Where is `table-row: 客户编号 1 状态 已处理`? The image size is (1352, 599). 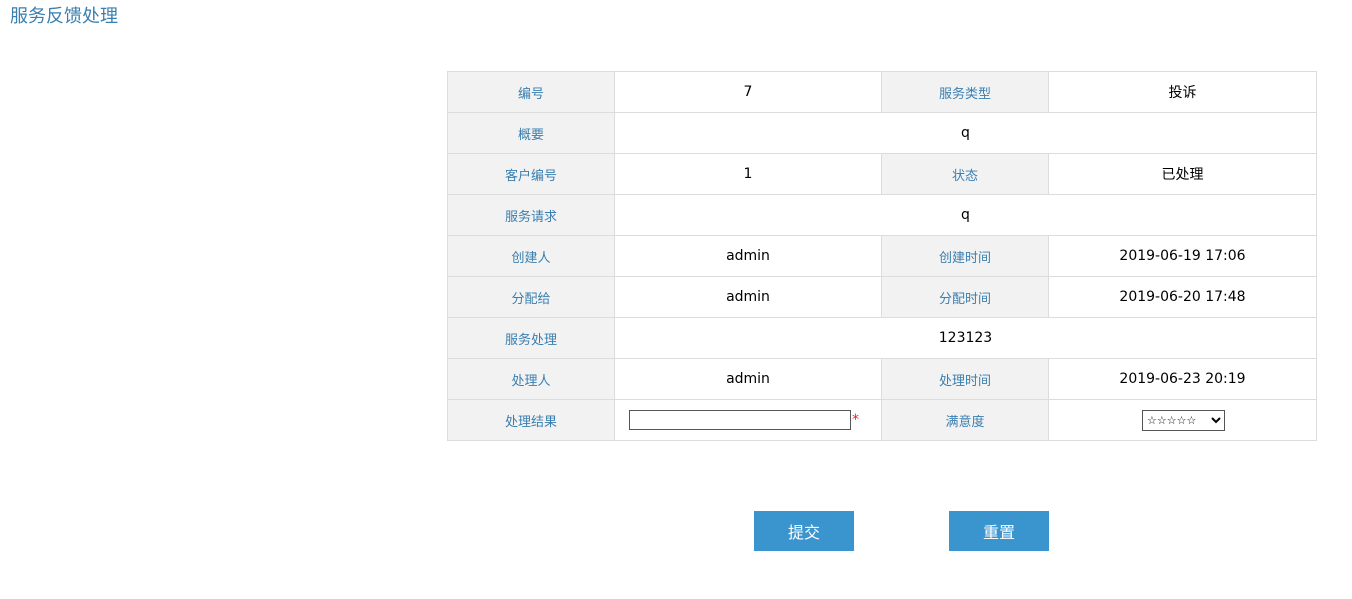 table-row: 客户编号 1 状态 已处理 is located at coordinates (882, 174).